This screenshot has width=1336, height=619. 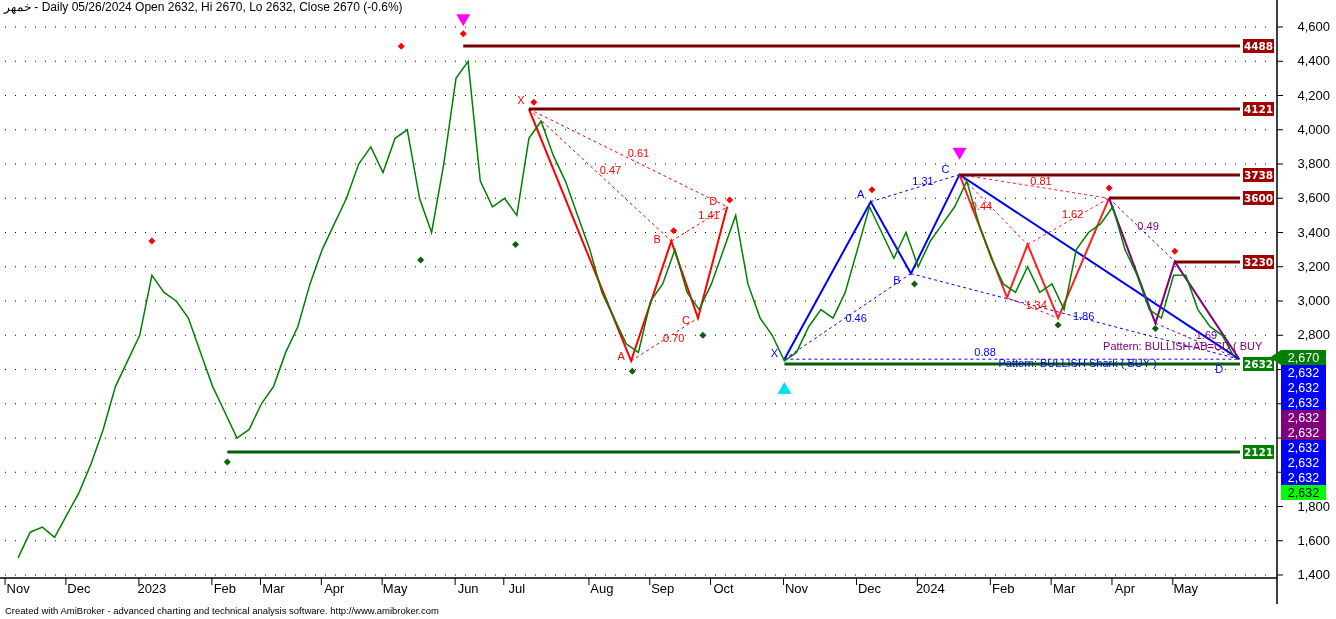 What do you see at coordinates (1313, 232) in the screenshot?
I see `y-axis-label: 3,400` at bounding box center [1313, 232].